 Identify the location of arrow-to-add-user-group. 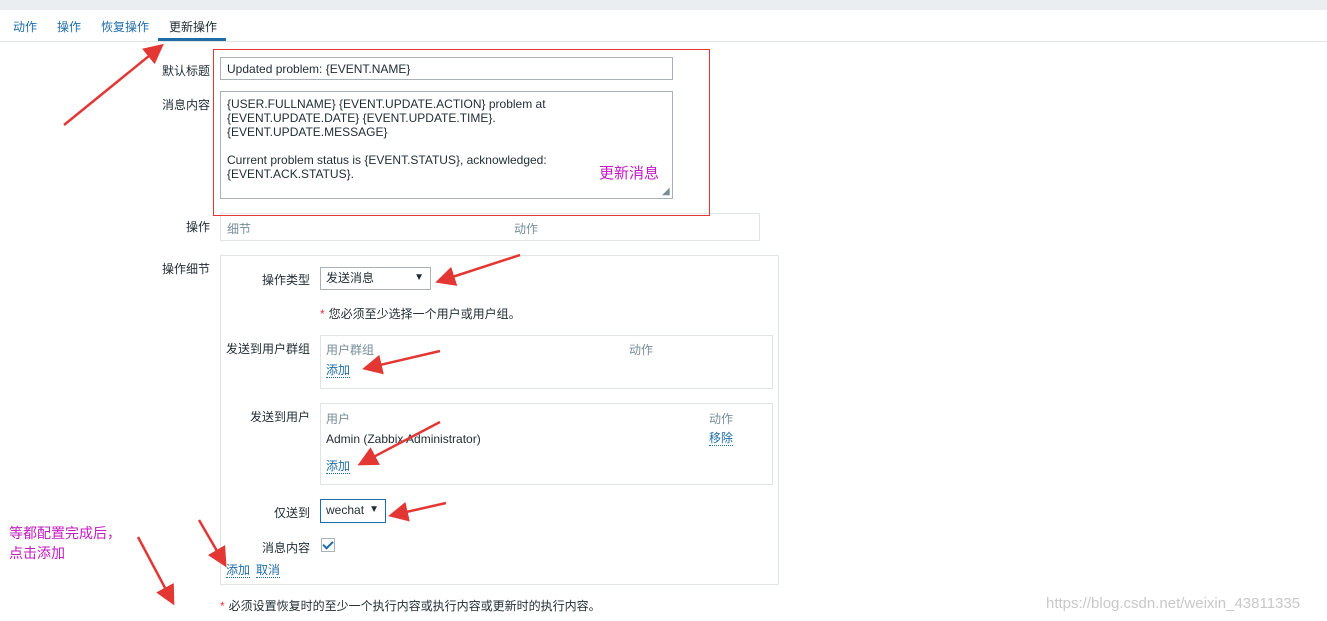
(401, 362).